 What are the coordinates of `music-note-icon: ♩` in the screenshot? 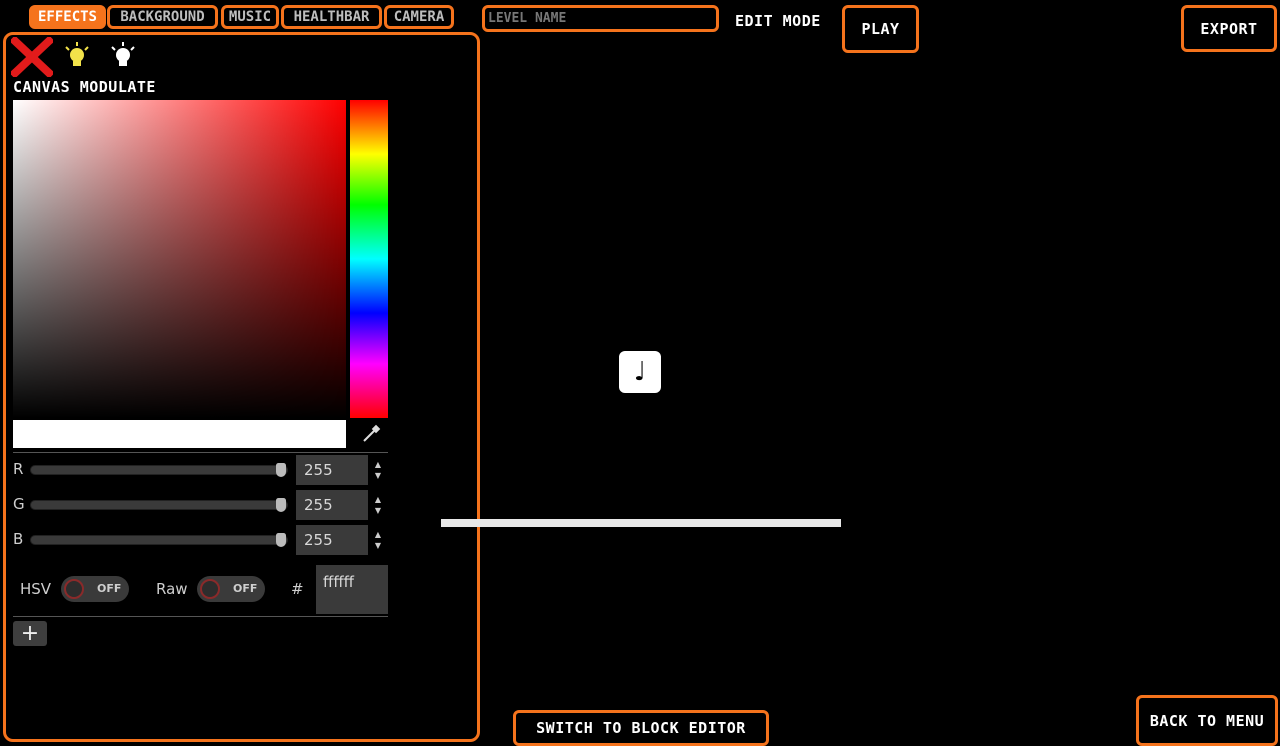 It's located at (640, 372).